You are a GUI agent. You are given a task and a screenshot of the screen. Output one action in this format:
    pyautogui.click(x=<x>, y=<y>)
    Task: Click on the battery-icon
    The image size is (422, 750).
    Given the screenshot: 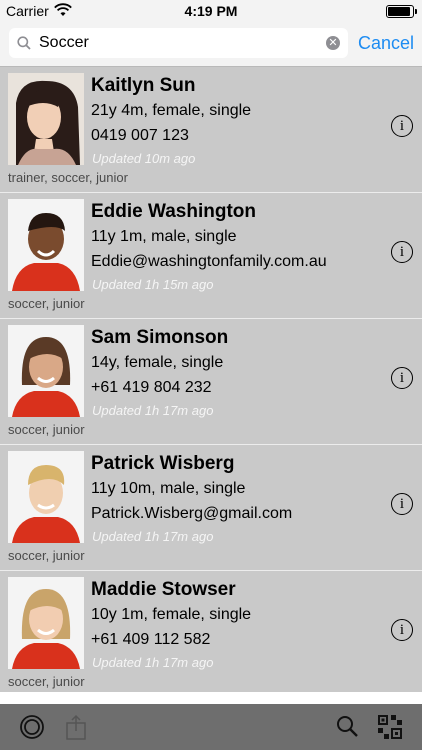 What is the action you would take?
    pyautogui.click(x=401, y=11)
    